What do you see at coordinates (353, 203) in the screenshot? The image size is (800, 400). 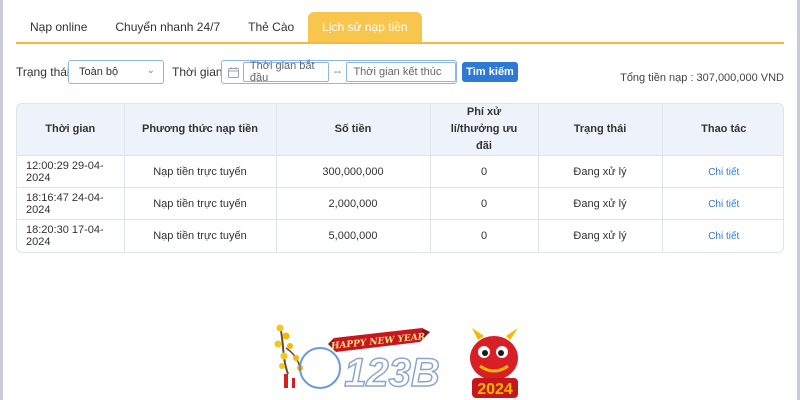 I see `cell-amount: 2,000,000` at bounding box center [353, 203].